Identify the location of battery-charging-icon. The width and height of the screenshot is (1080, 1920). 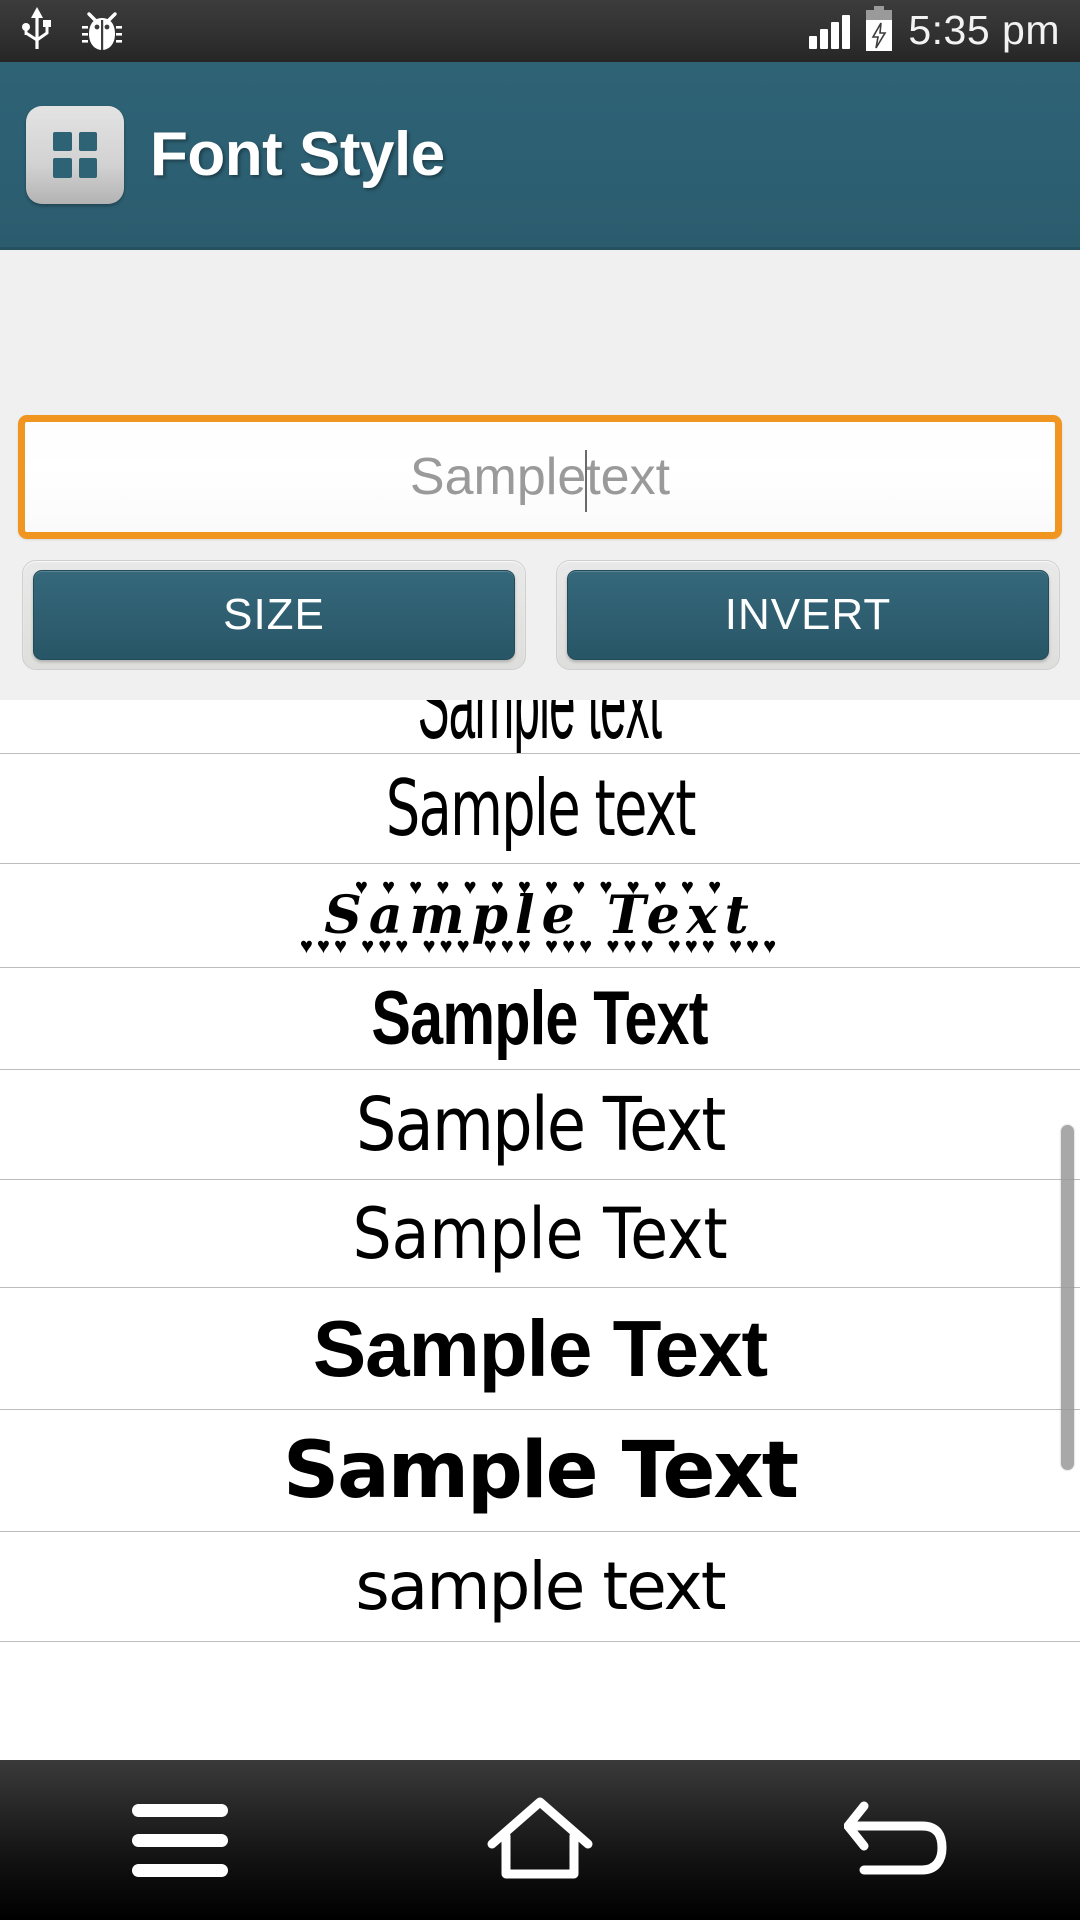
(879, 31).